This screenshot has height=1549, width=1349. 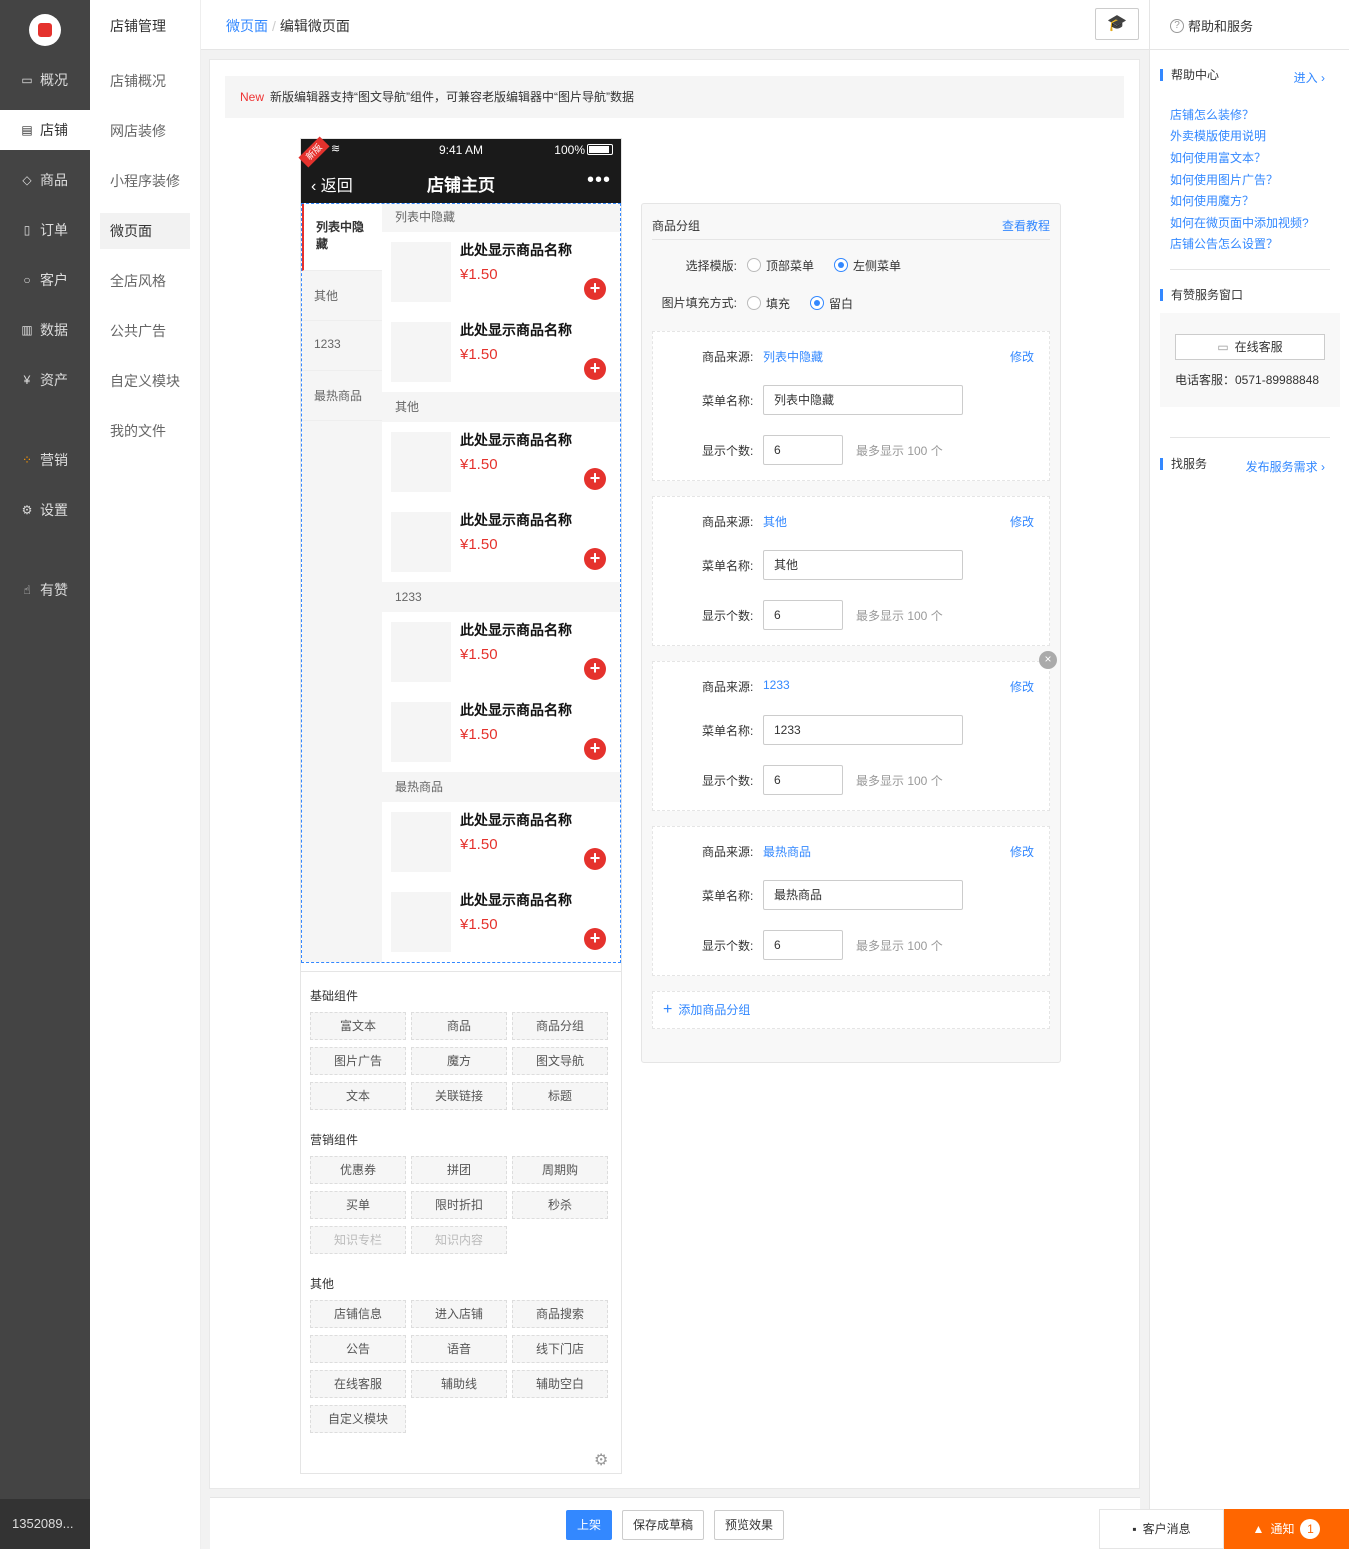 I want to click on logo, so click(x=45, y=30).